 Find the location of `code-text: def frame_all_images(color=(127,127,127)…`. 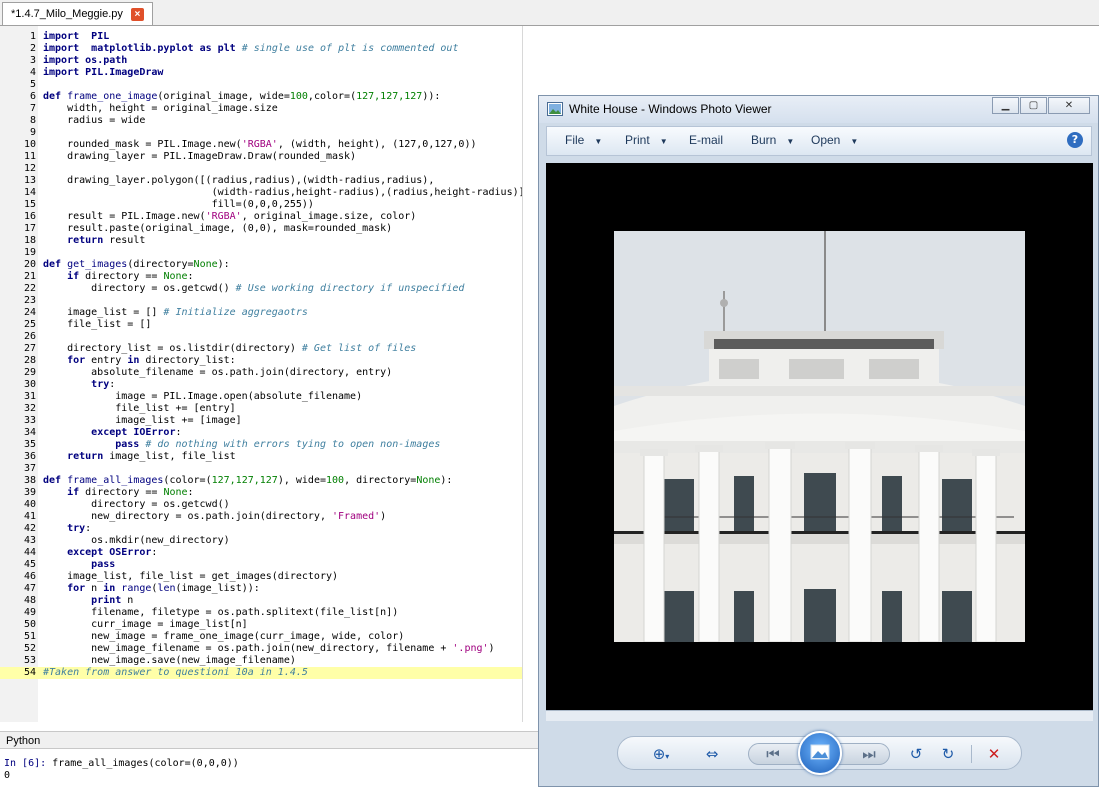

code-text: def frame_all_images(color=(127,127,127)… is located at coordinates (248, 480).